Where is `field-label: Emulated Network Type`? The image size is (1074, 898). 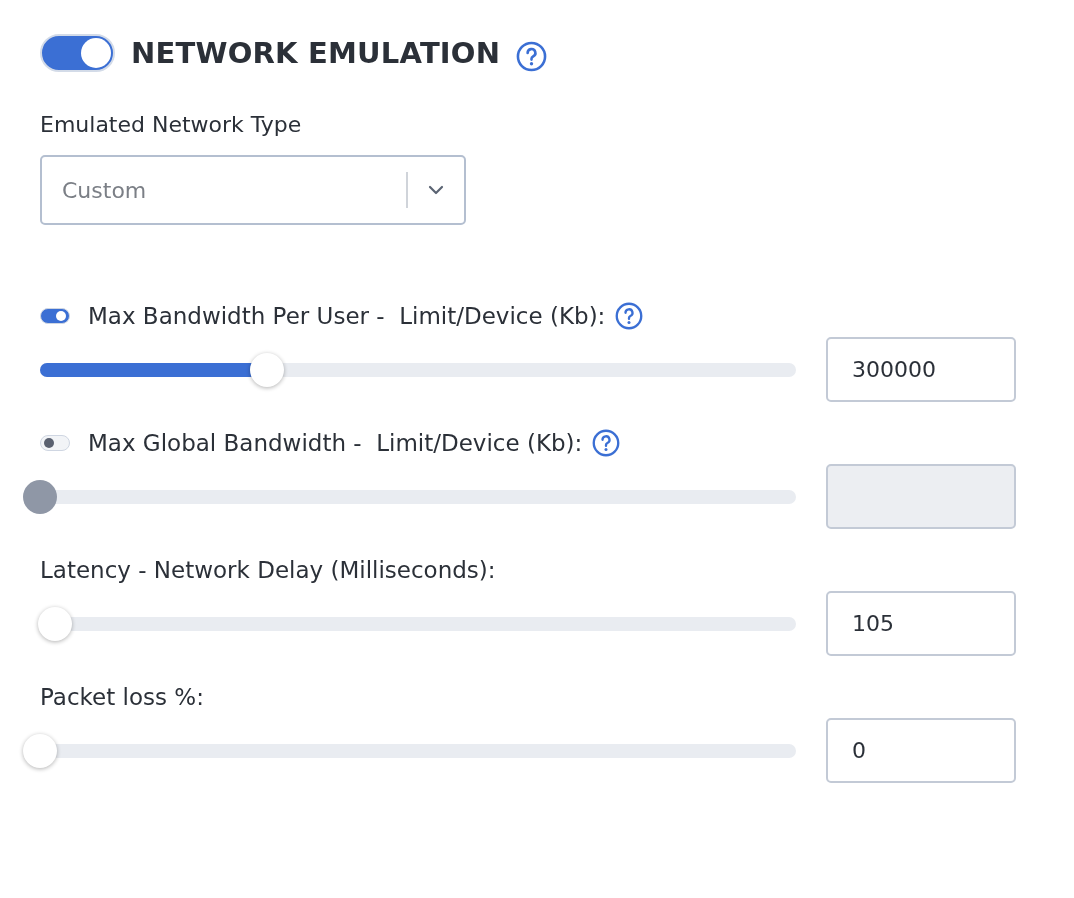 field-label: Emulated Network Type is located at coordinates (171, 124).